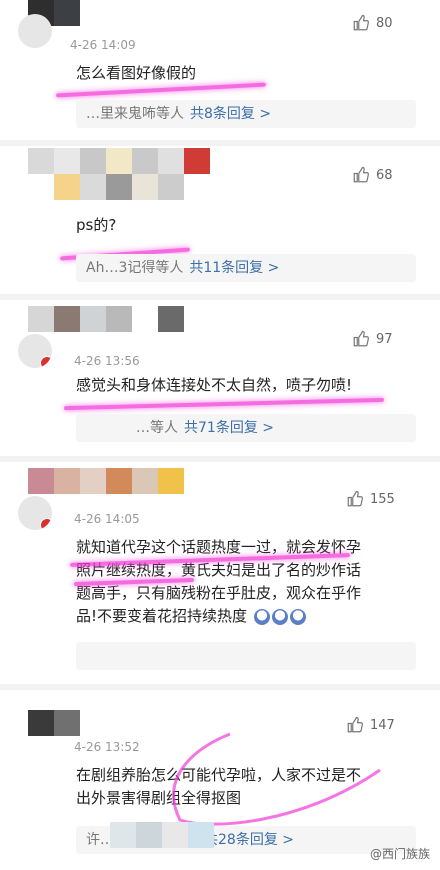 This screenshot has width=440, height=870. I want to click on reply-count-link: 共11条回复 >, so click(234, 268).